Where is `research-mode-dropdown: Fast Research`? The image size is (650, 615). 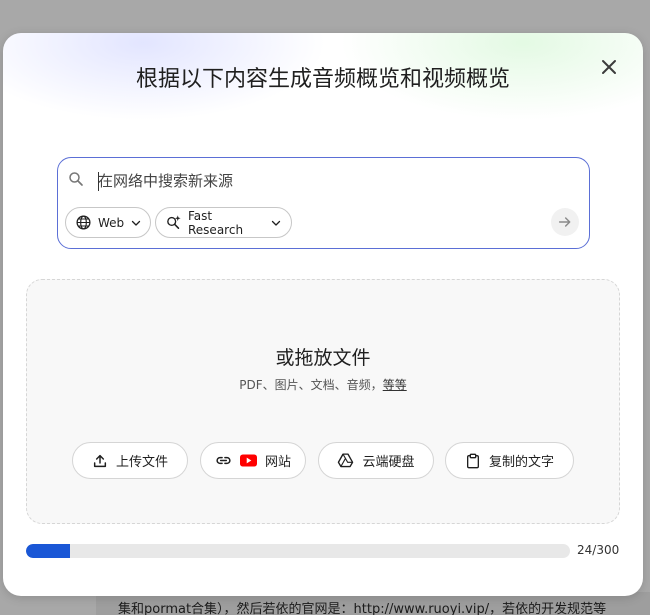 research-mode-dropdown: Fast Research is located at coordinates (223, 222).